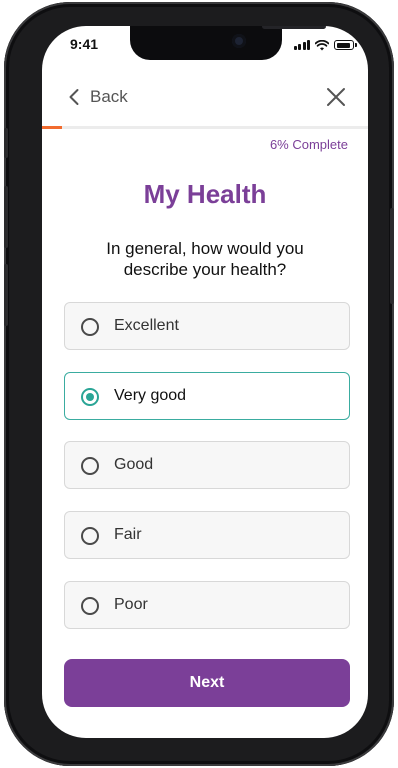  Describe the element at coordinates (6, 217) in the screenshot. I see `volume-up-button` at that location.